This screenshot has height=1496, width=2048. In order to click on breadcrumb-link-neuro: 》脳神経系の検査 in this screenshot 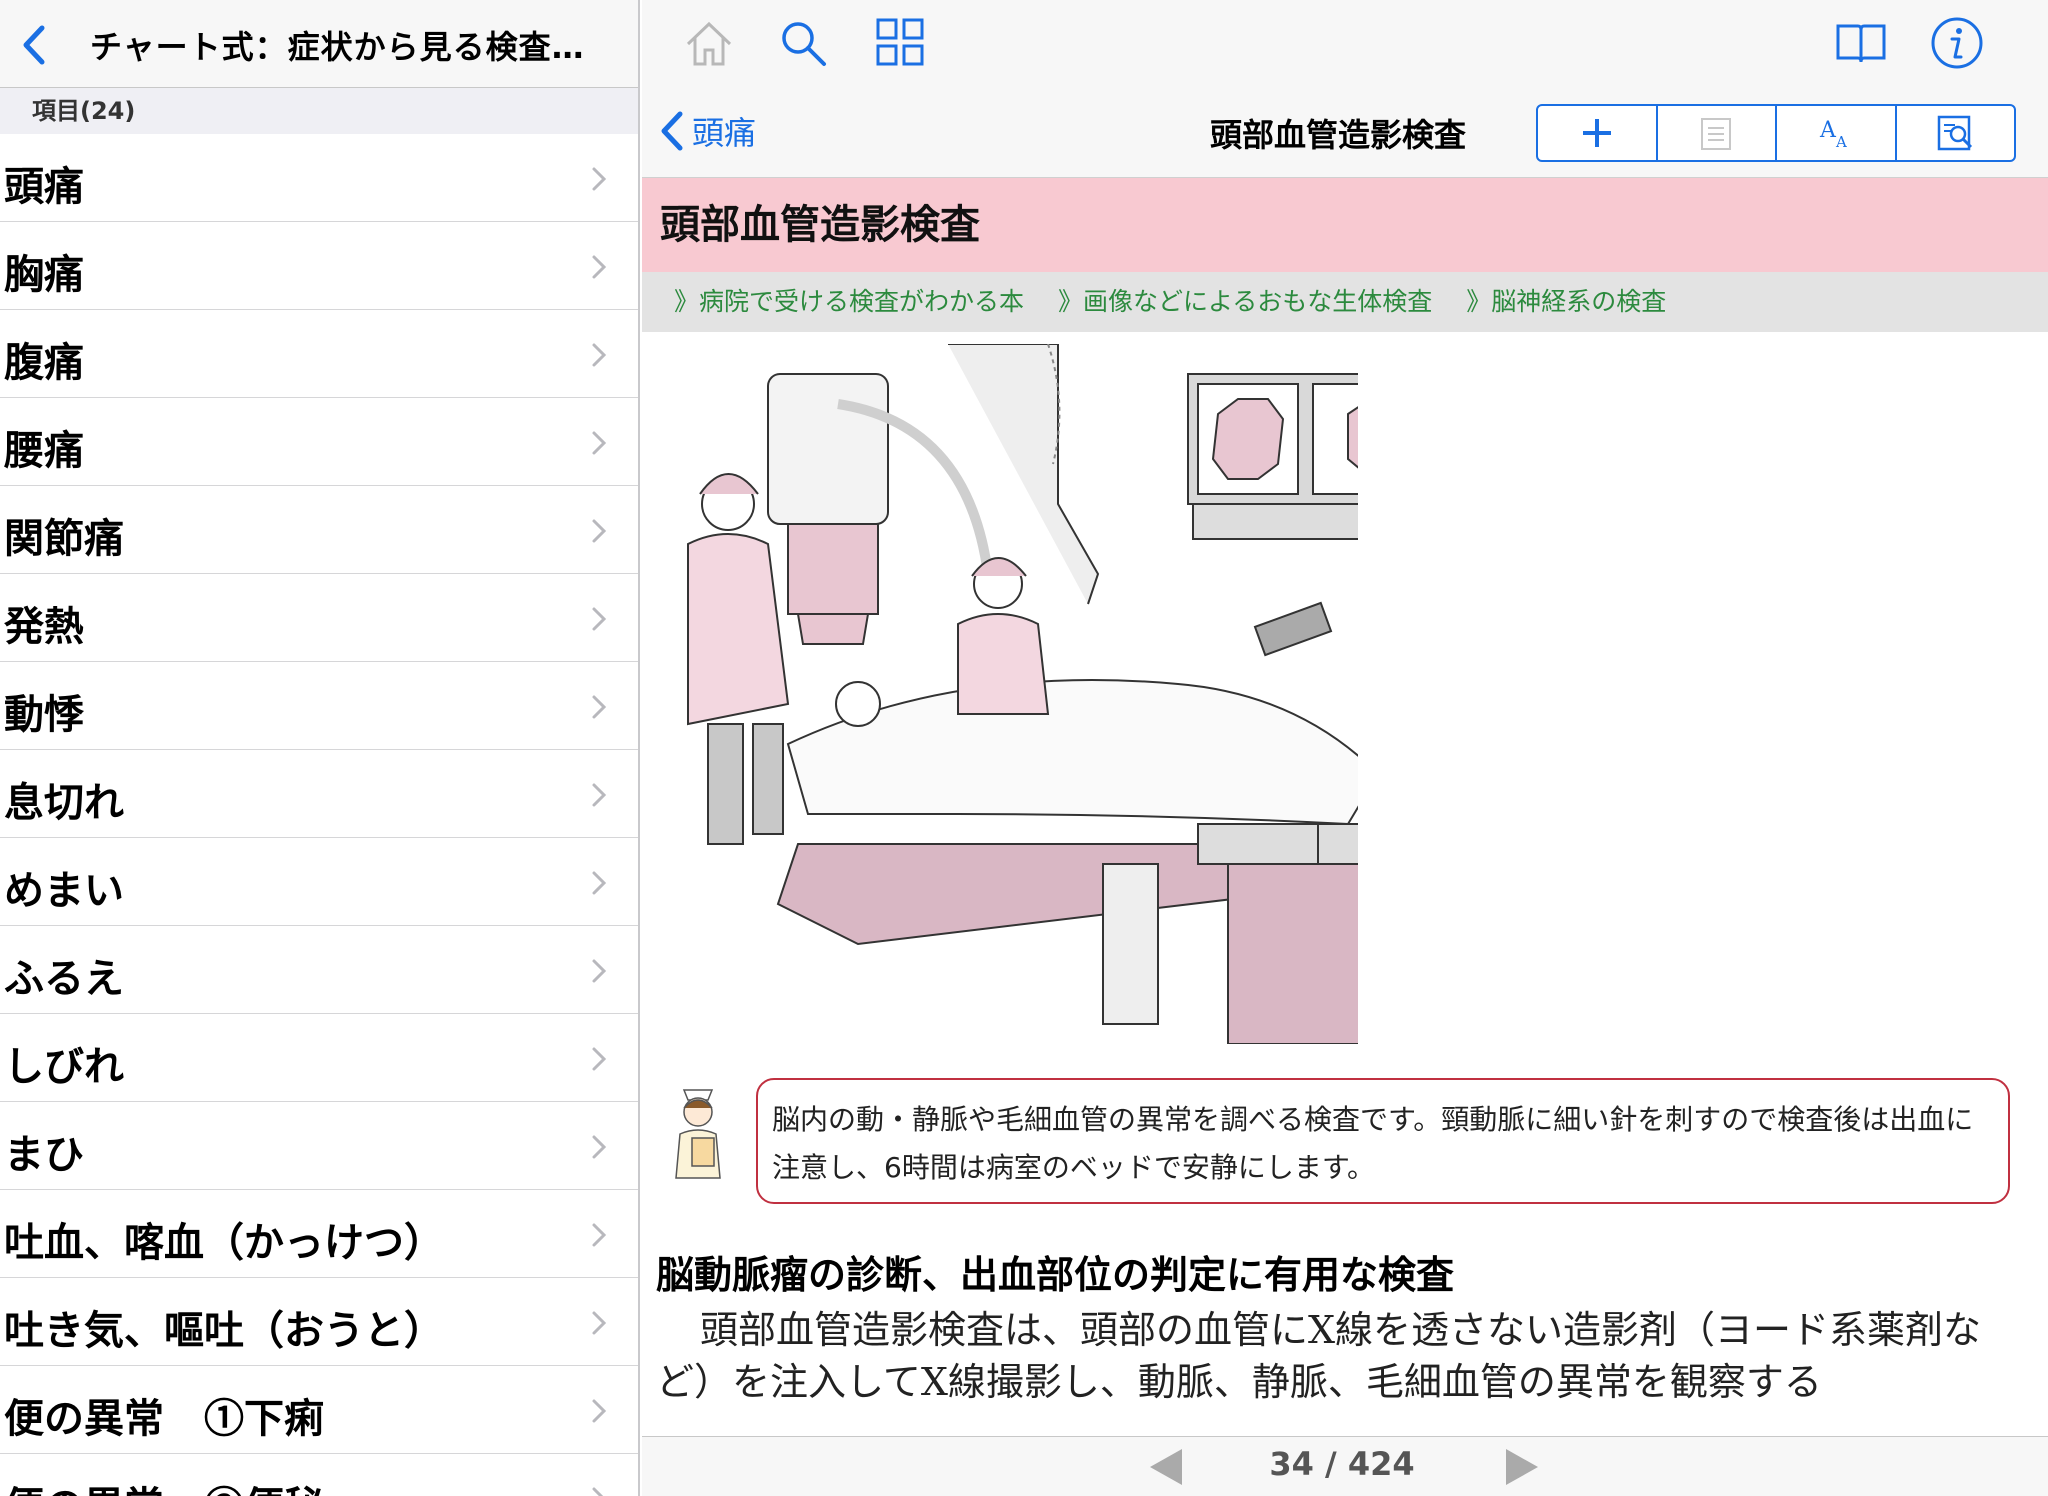, I will do `click(1566, 301)`.